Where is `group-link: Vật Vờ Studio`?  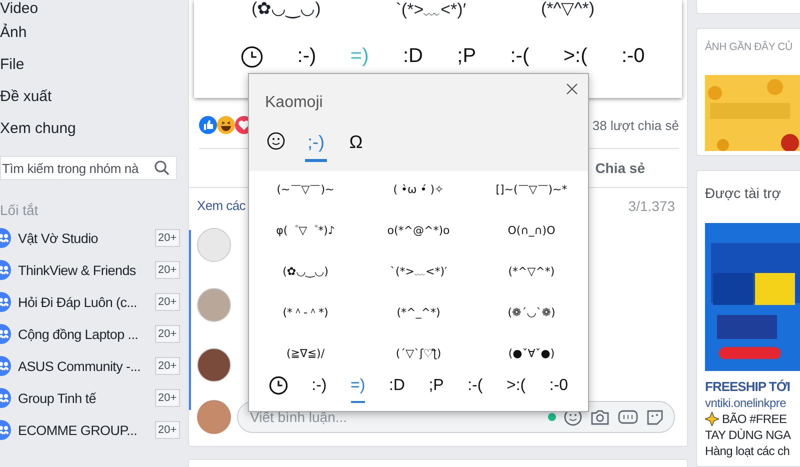 group-link: Vật Vờ Studio is located at coordinates (83, 238).